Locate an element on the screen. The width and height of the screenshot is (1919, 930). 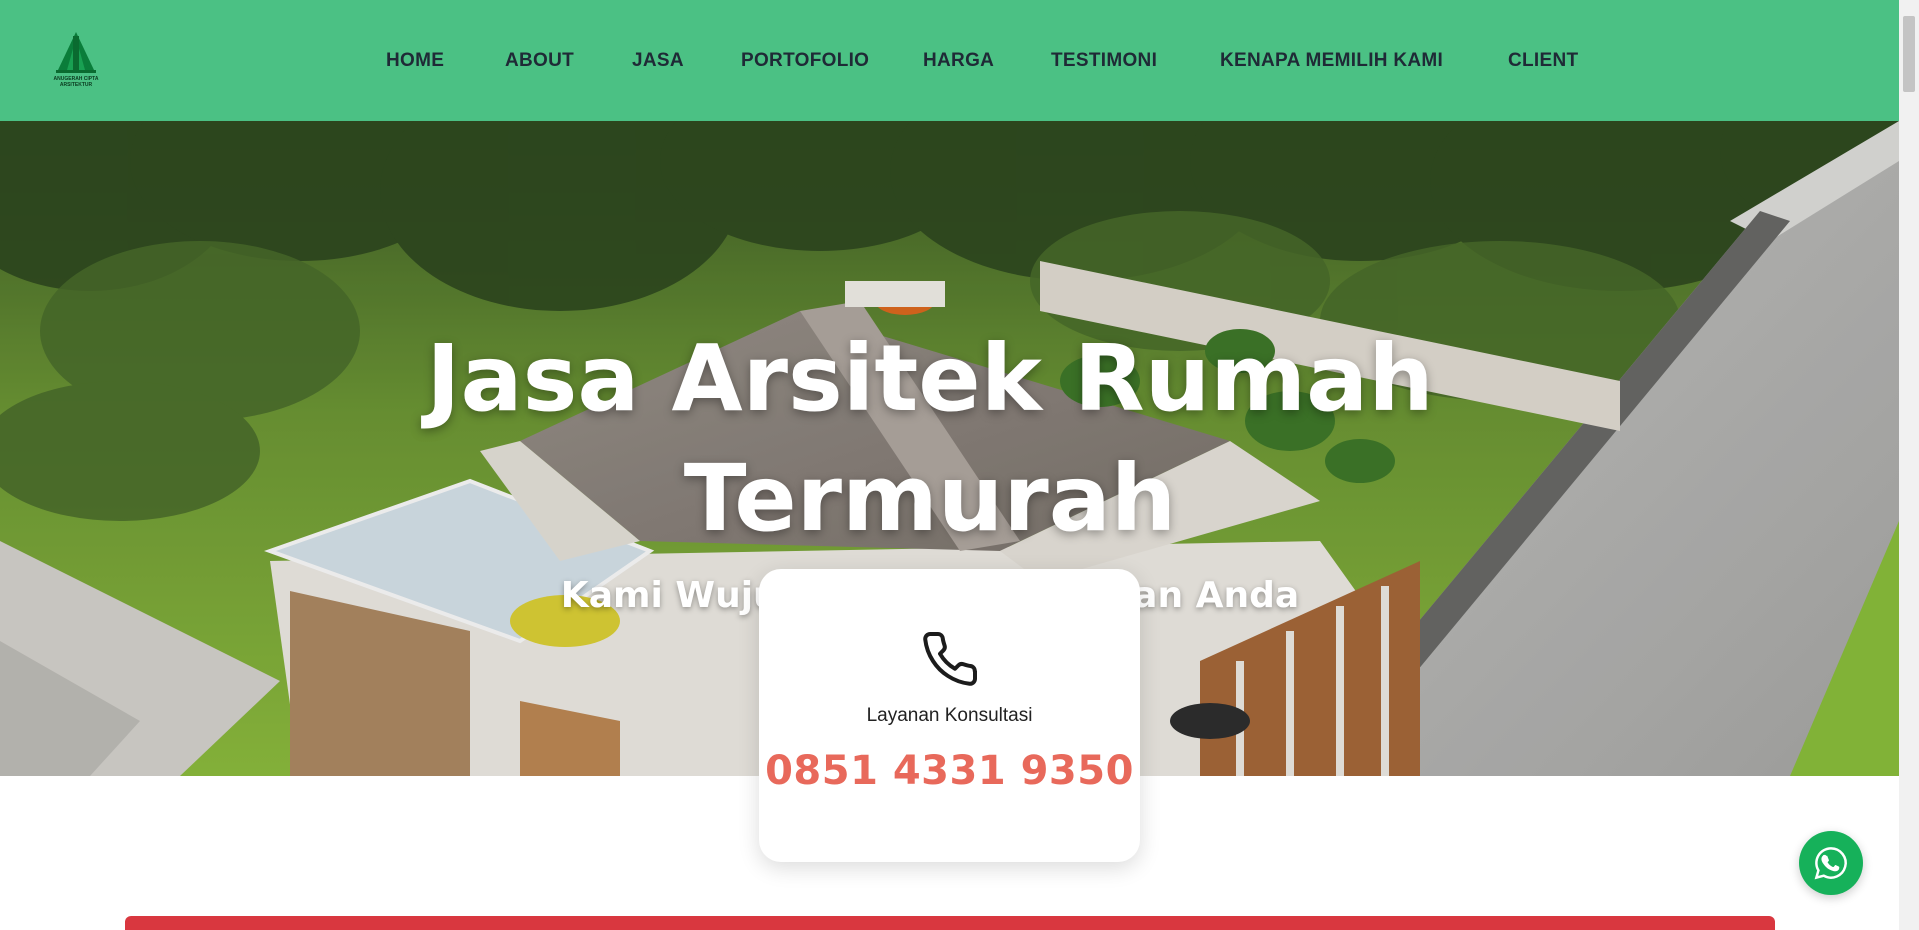
nav-item-kenapa-memilih-kami: KENAPA MEMILIH KAMI is located at coordinates (1331, 61).